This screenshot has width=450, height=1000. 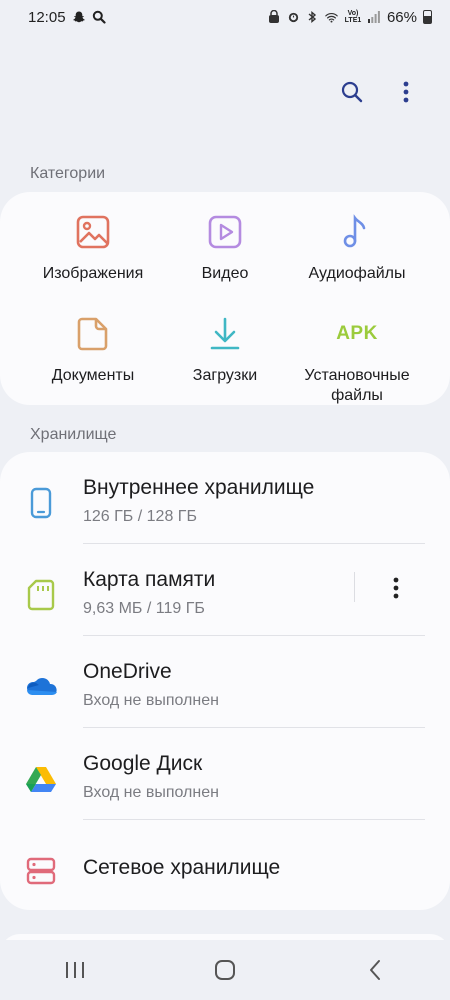 What do you see at coordinates (357, 385) in the screenshot?
I see `category-label: Установочные файлы` at bounding box center [357, 385].